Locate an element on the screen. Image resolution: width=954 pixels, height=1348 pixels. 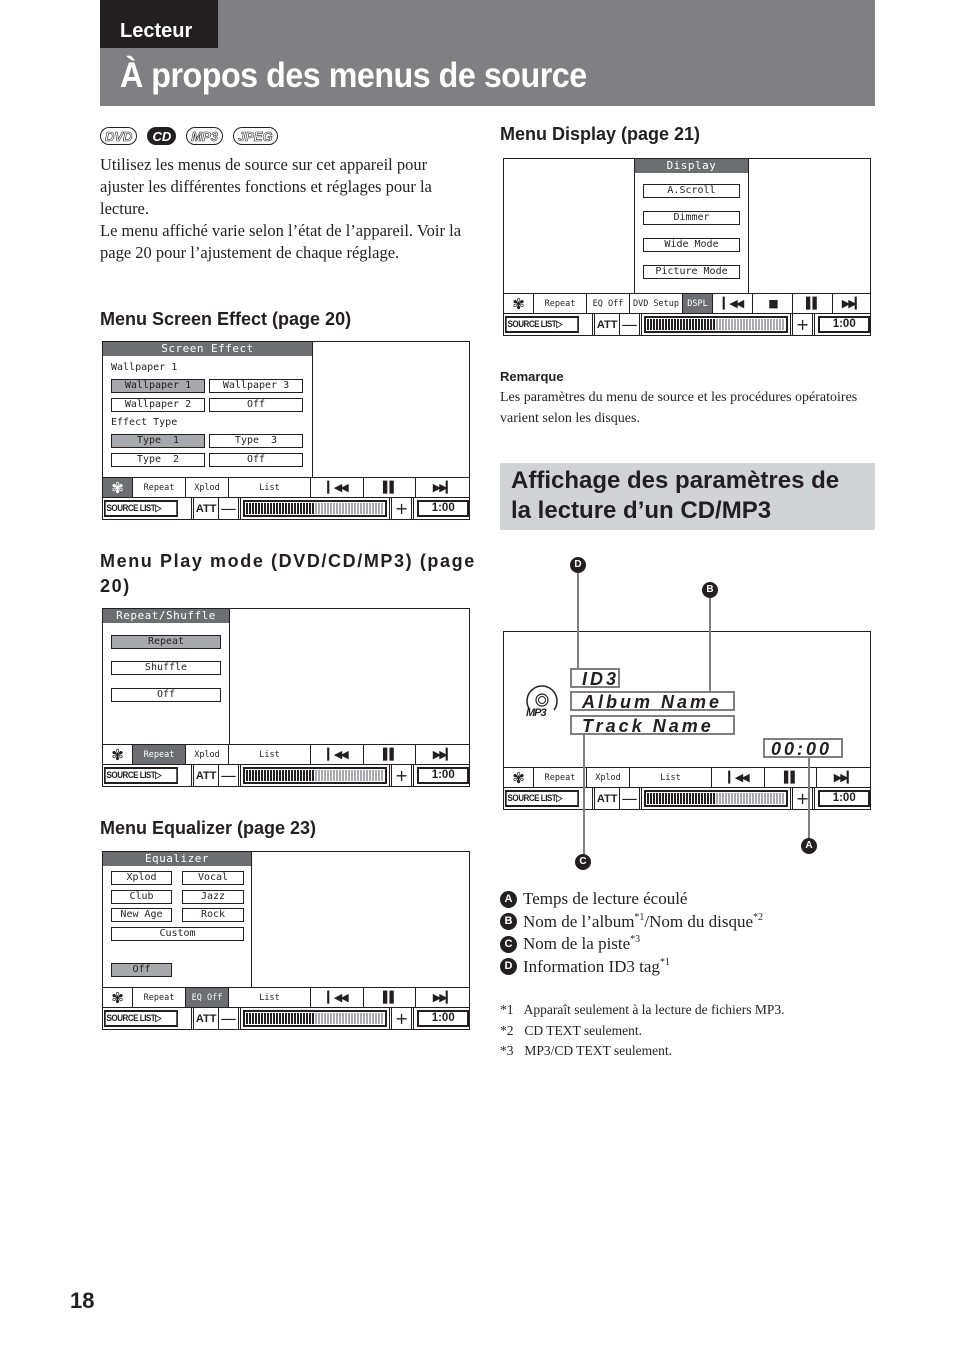
eq-custom-button: Custom is located at coordinates (177, 934).